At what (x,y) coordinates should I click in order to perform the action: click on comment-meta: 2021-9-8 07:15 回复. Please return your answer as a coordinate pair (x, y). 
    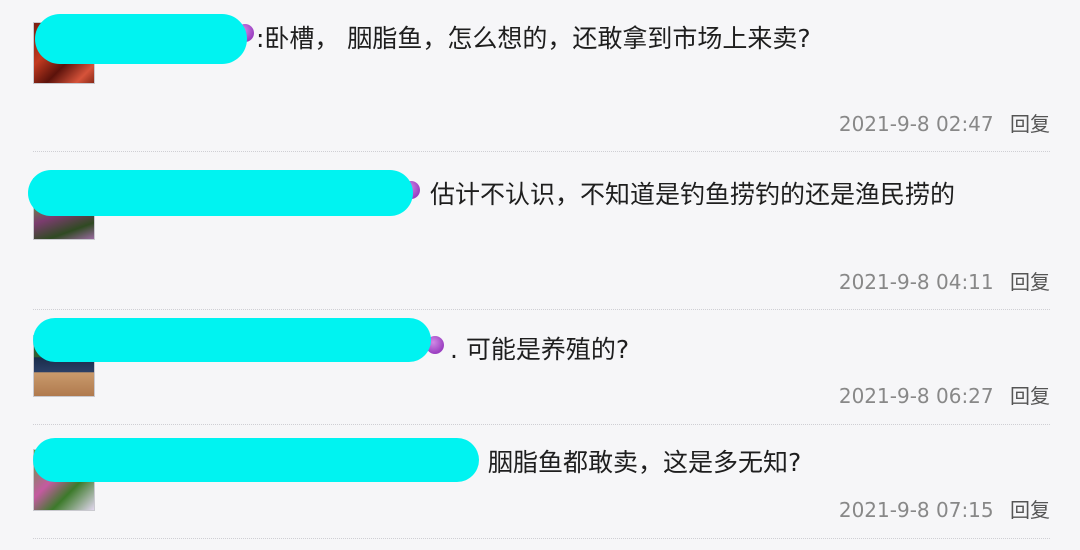
    Looking at the image, I should click on (944, 508).